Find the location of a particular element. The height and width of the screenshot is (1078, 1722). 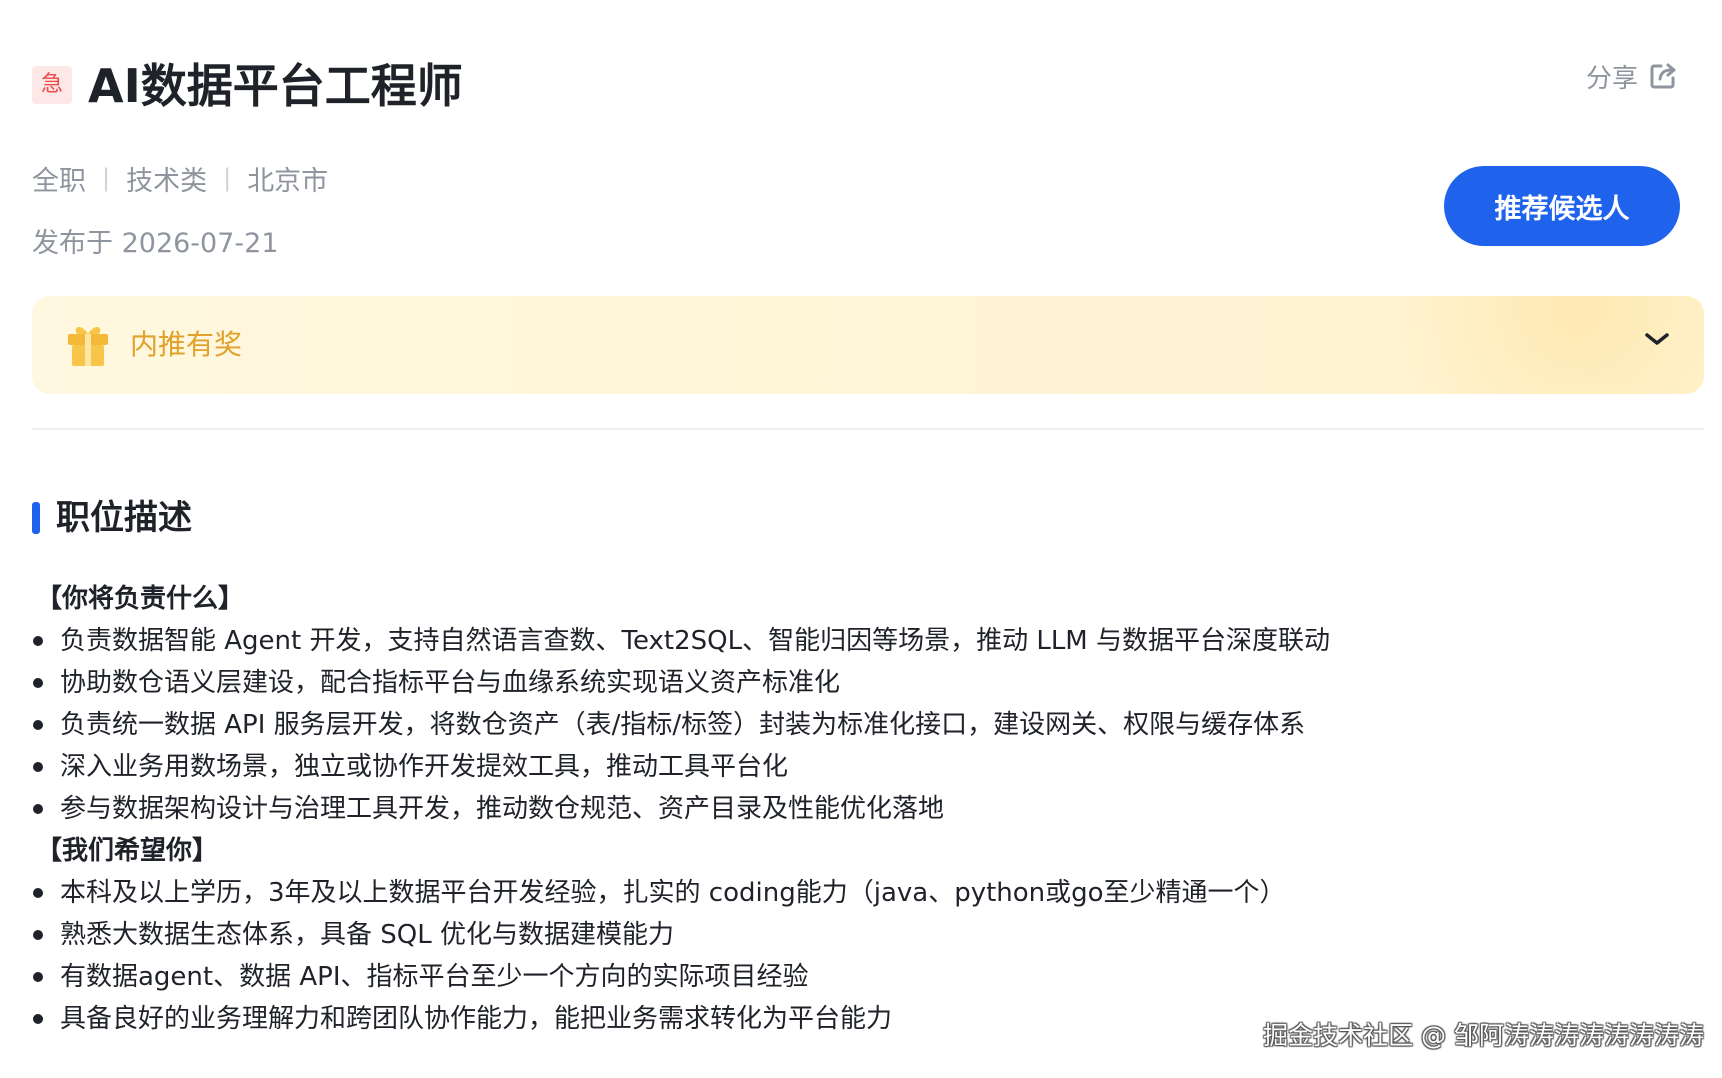

referral-reward-banner: 内推有奖 is located at coordinates (868, 345).